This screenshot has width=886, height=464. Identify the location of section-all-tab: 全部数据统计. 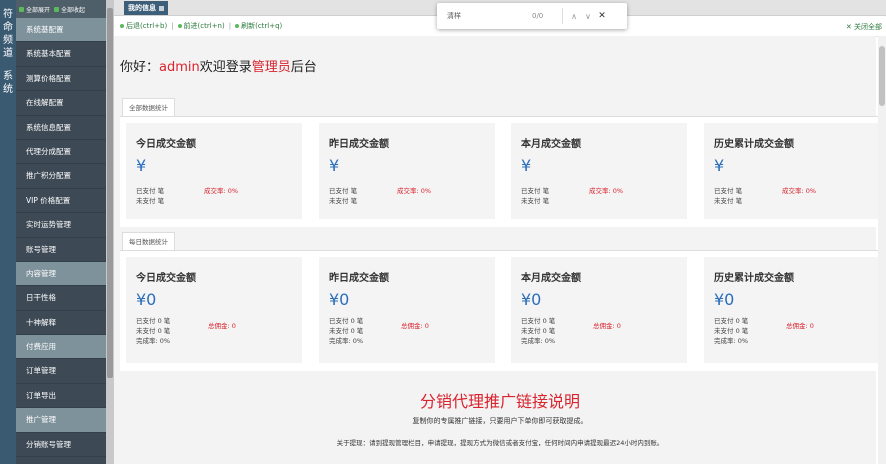
(148, 107).